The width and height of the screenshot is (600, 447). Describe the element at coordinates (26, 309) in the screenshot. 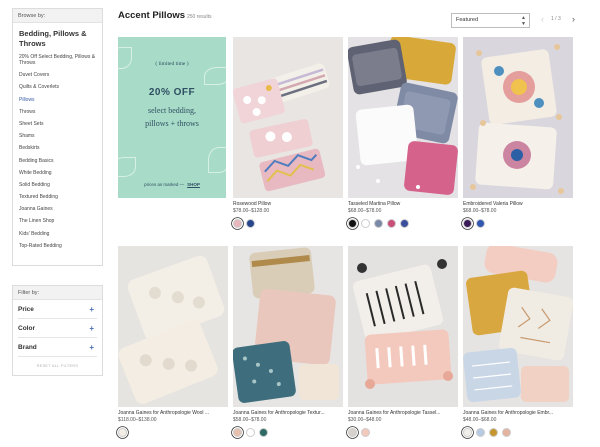

I see `filter-price-label: Price` at that location.